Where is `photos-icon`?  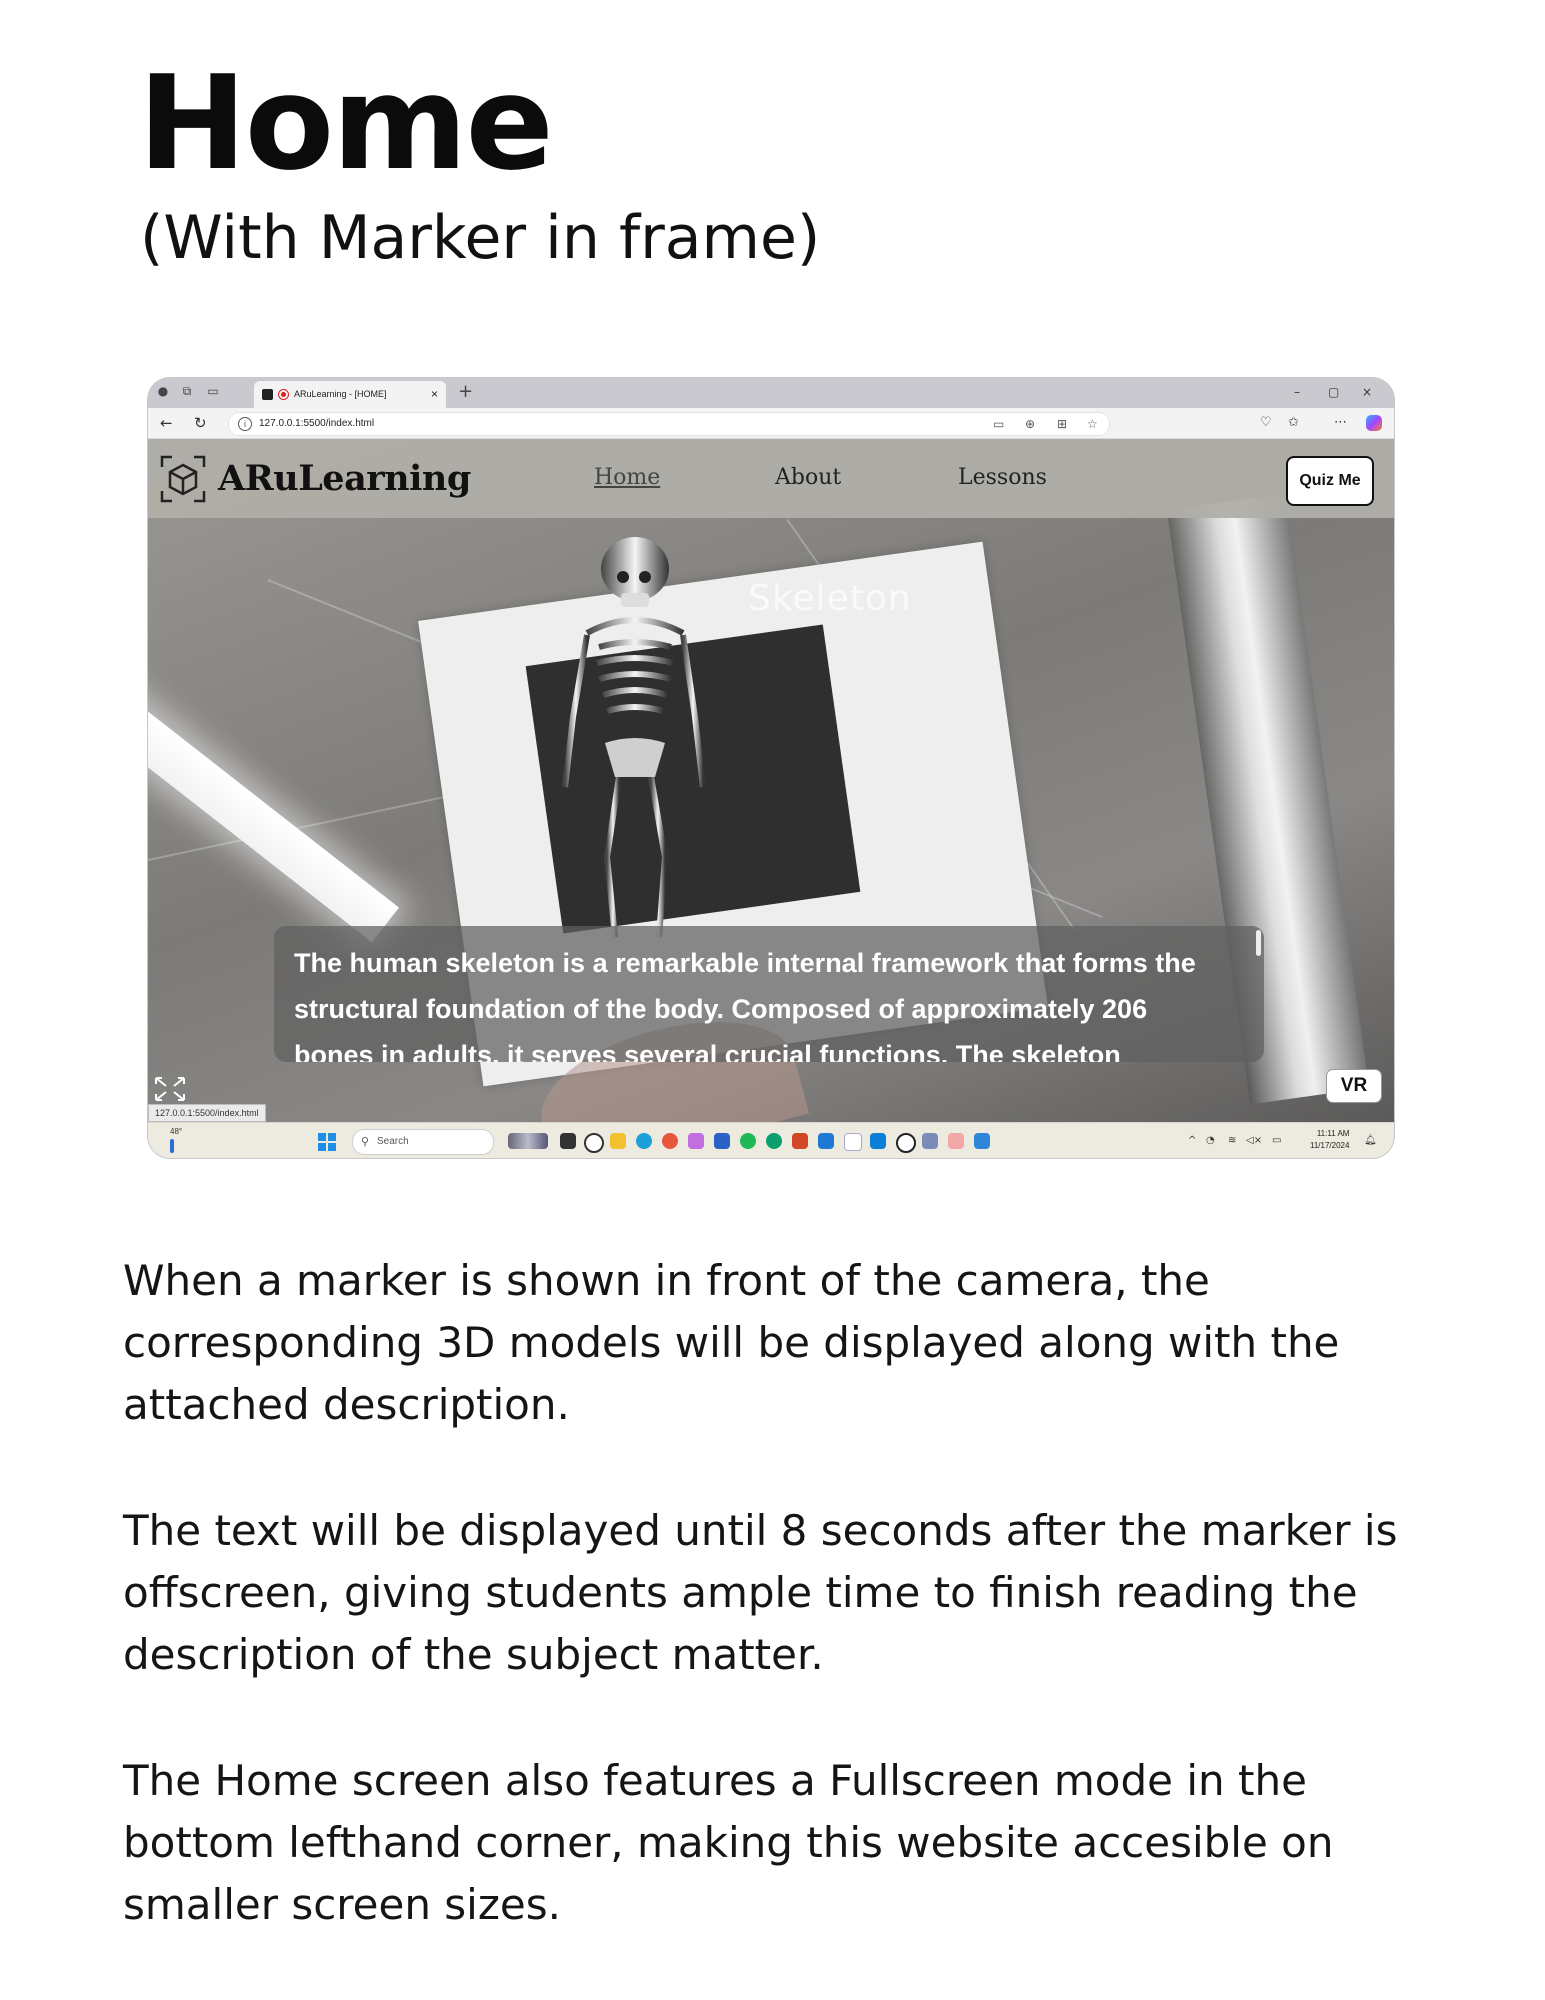 photos-icon is located at coordinates (982, 1141).